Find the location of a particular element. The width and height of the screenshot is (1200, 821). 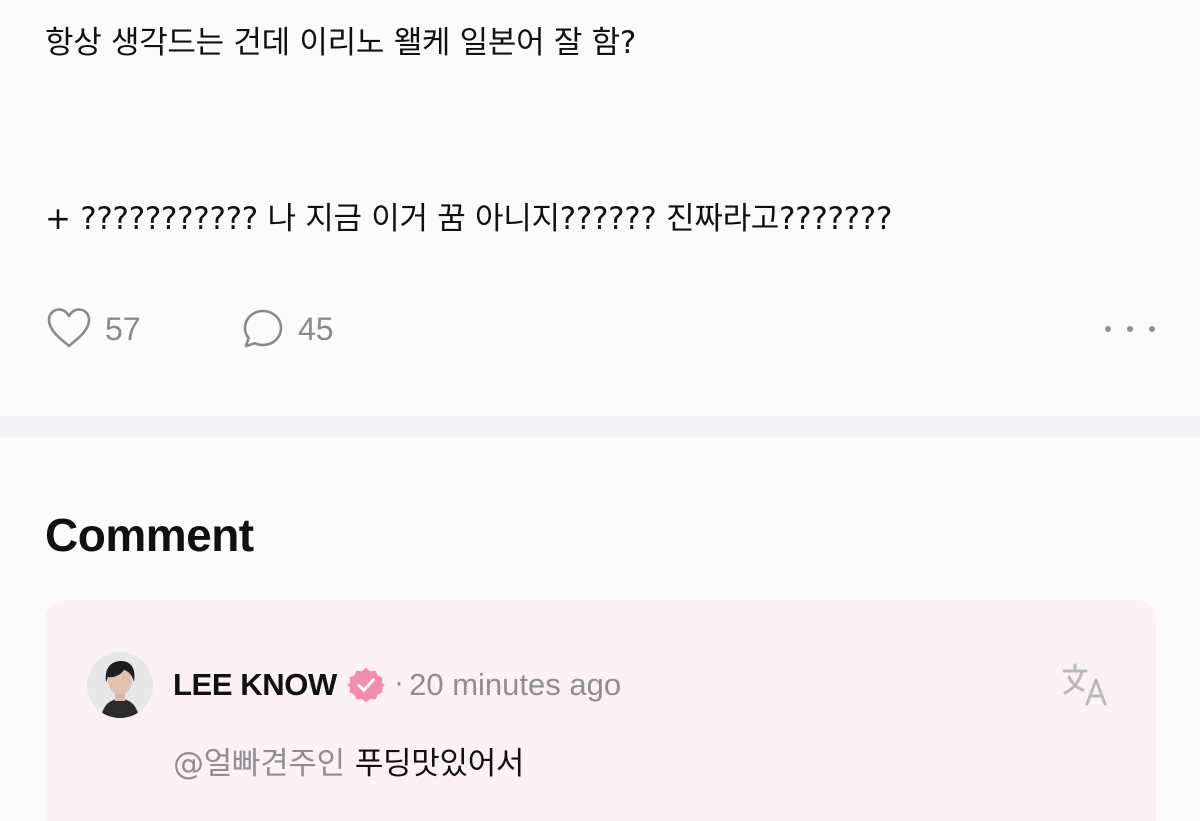

translate-button is located at coordinates (1085, 685).